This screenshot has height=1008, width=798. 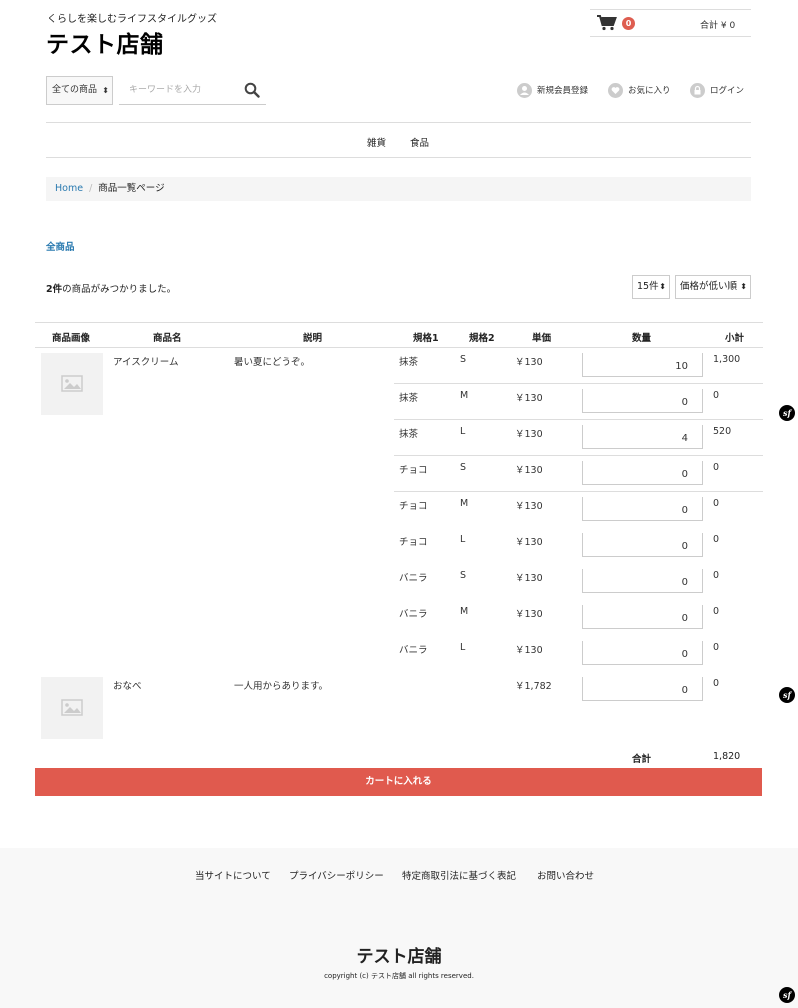 What do you see at coordinates (727, 91) in the screenshot?
I see `login-label: ログイン` at bounding box center [727, 91].